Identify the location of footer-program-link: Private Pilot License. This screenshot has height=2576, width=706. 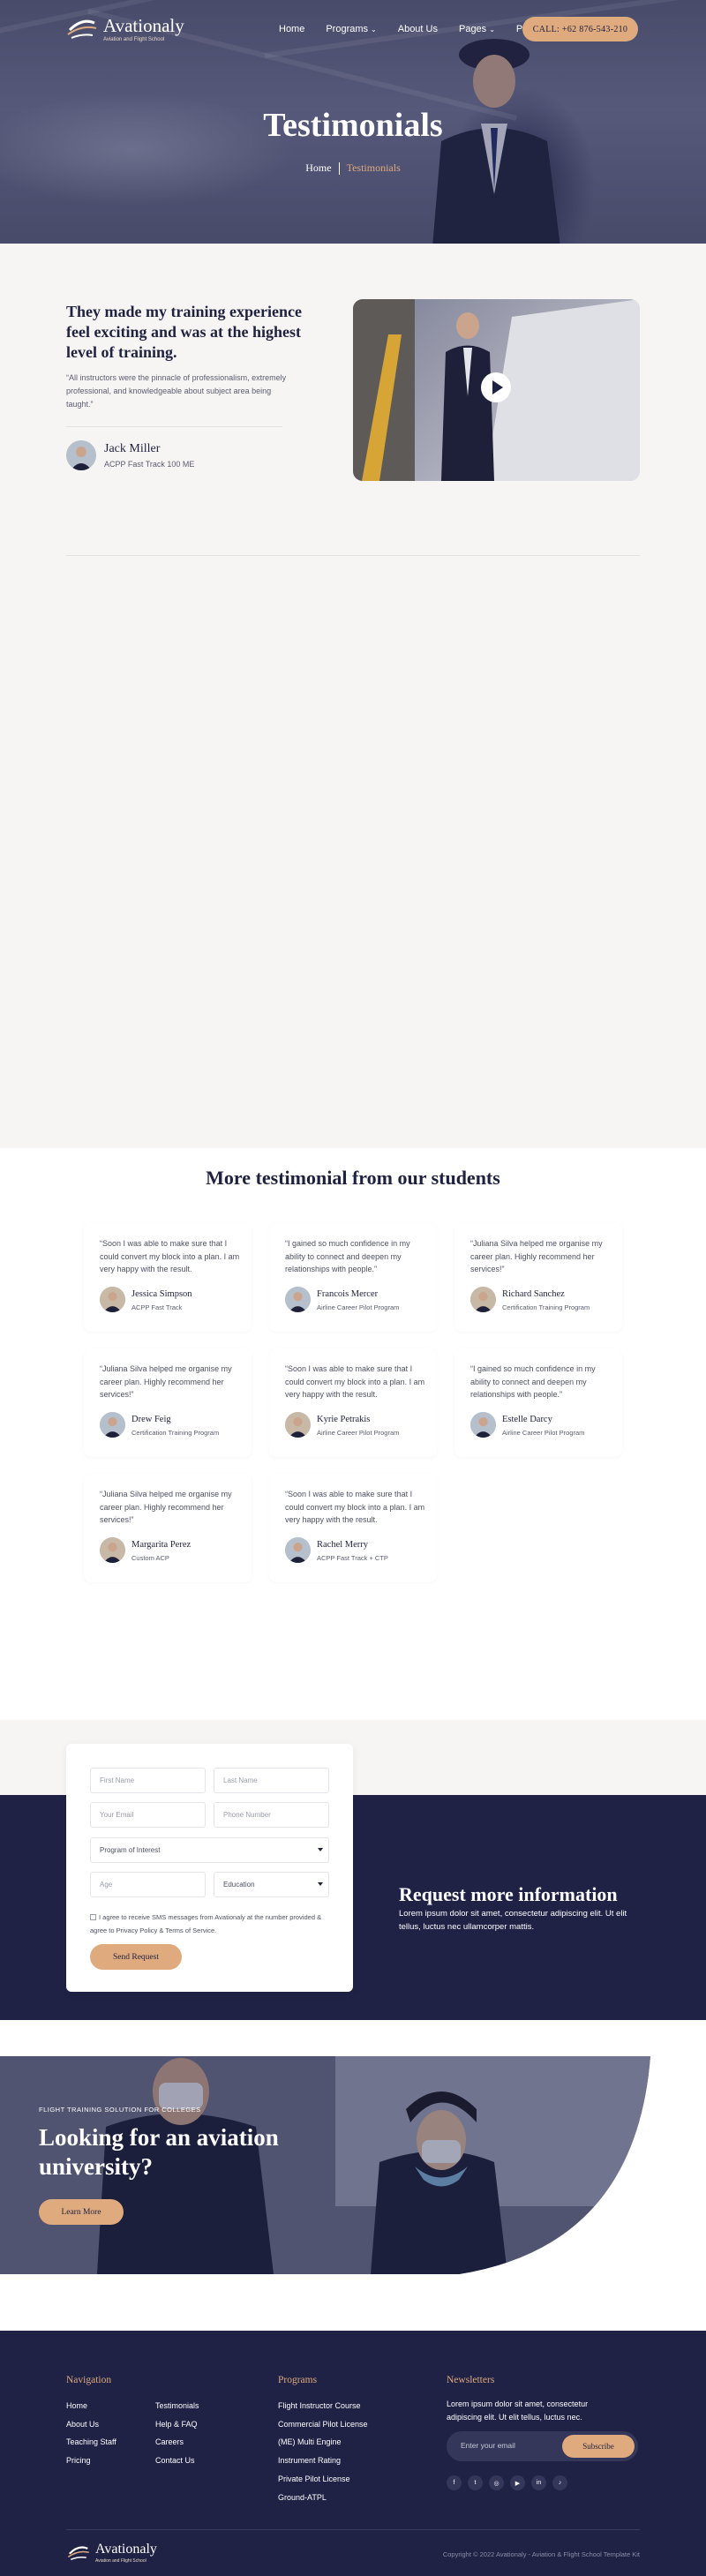
(314, 2479).